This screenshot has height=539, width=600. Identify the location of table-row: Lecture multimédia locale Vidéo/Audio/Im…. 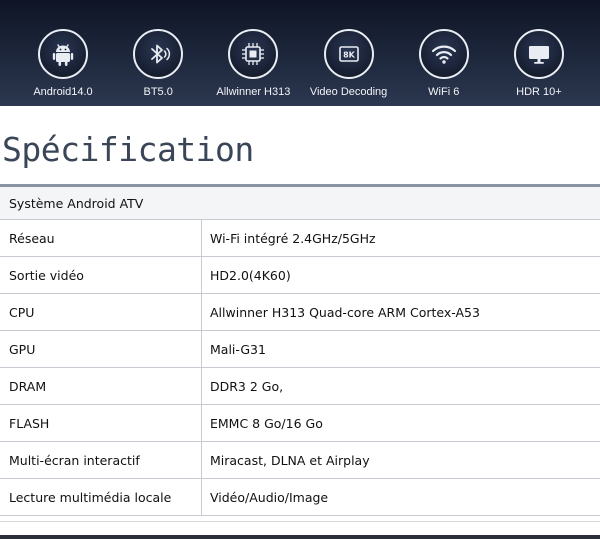
(300, 497).